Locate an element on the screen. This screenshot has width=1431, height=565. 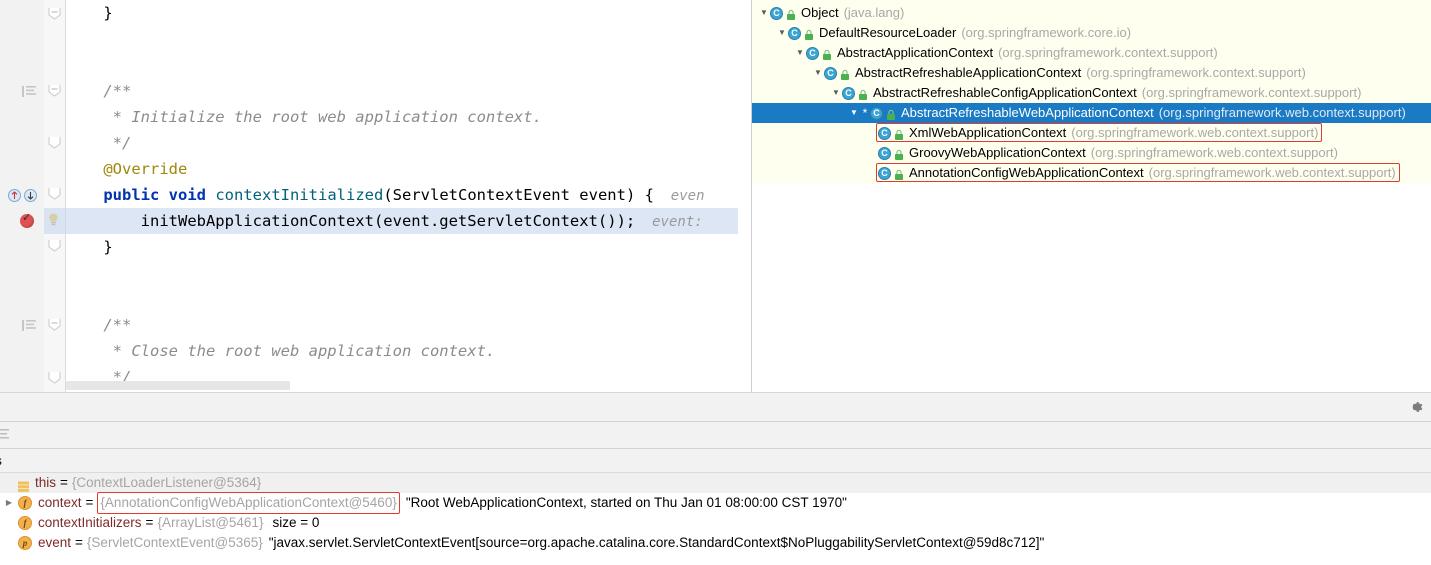
variable-reference: {ContextLoaderListener@5364} is located at coordinates (166, 482).